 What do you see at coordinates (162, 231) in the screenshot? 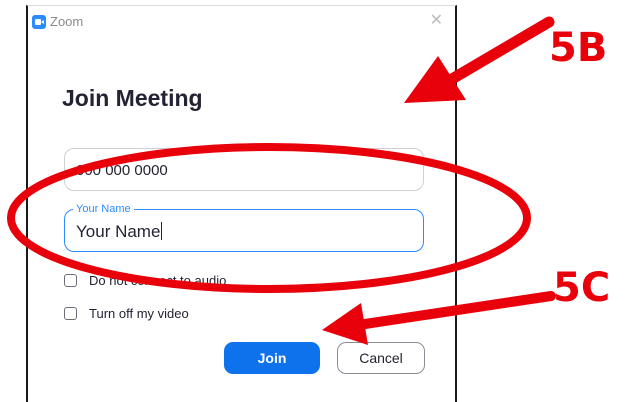
I see `text-caret` at bounding box center [162, 231].